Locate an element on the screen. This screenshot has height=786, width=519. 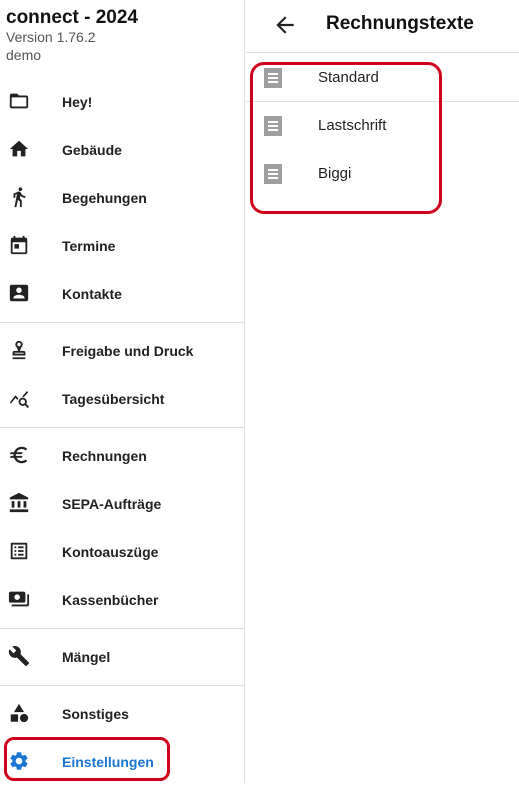
sidebar-item-label: SEPA-Aufträge is located at coordinates (112, 504).